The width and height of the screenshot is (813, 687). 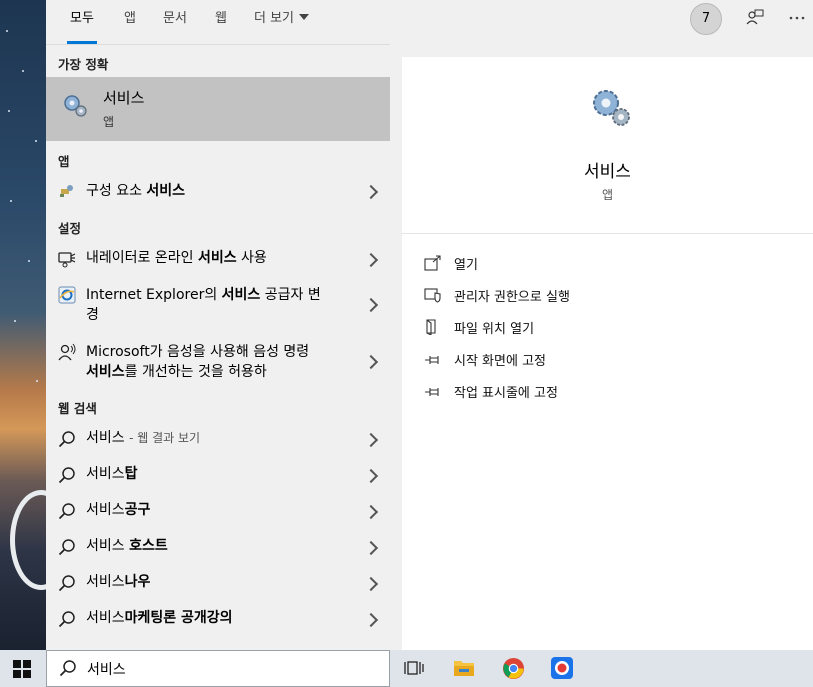 What do you see at coordinates (218, 439) in the screenshot?
I see `web-result: 서비스 - 웹 결과 보기` at bounding box center [218, 439].